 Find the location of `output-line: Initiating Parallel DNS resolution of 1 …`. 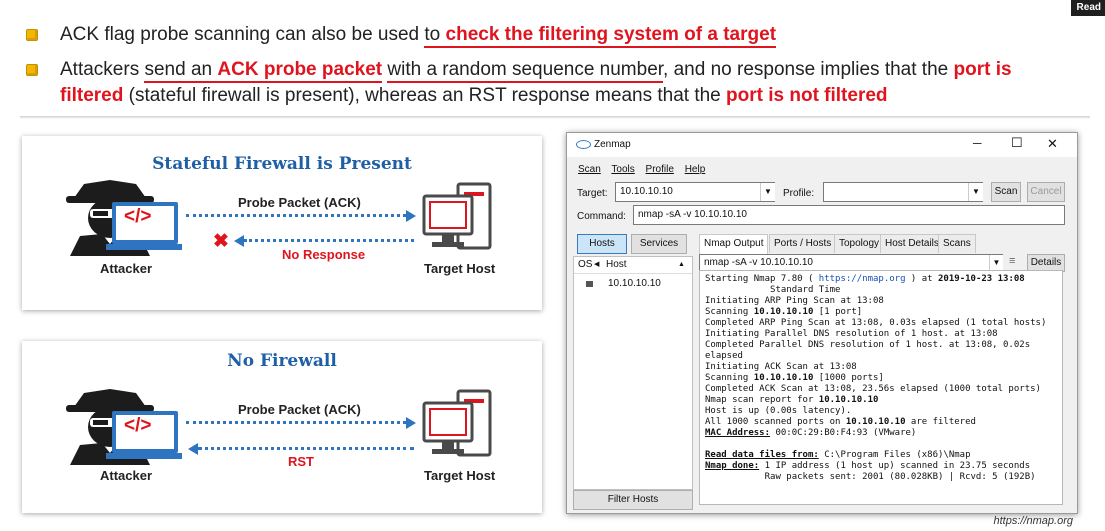

output-line: Initiating Parallel DNS resolution of 1 … is located at coordinates (881, 334).